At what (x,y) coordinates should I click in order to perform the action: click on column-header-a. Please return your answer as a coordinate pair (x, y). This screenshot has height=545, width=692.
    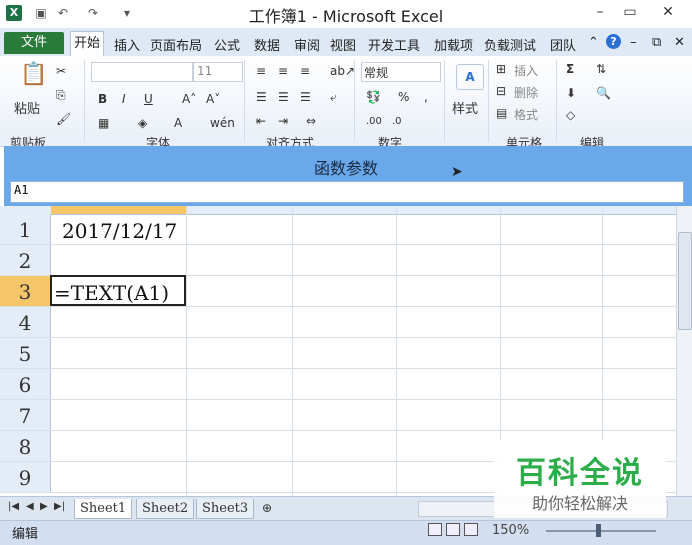
    Looking at the image, I should click on (118, 210).